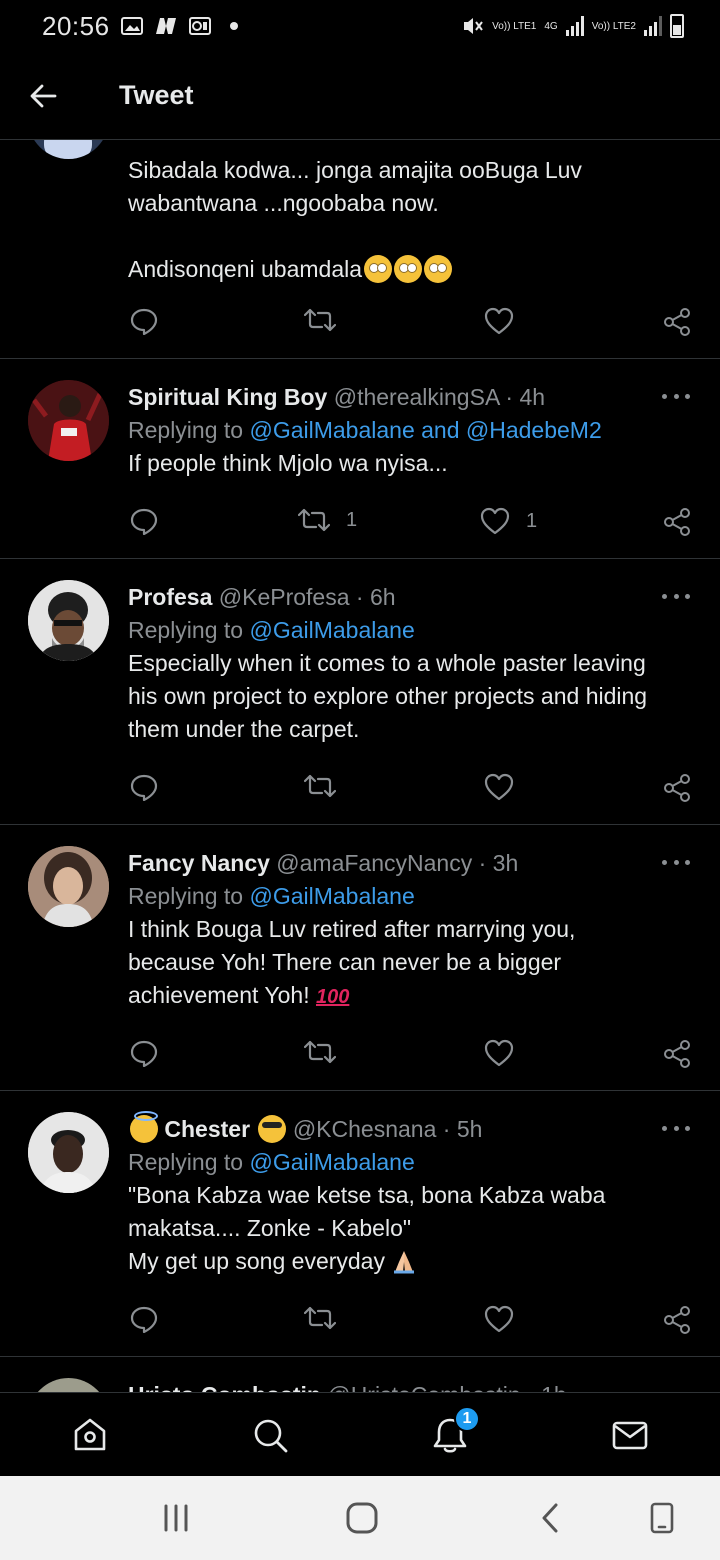 The image size is (720, 1560). What do you see at coordinates (365, 1129) in the screenshot?
I see `author-handle: @KChesnana` at bounding box center [365, 1129].